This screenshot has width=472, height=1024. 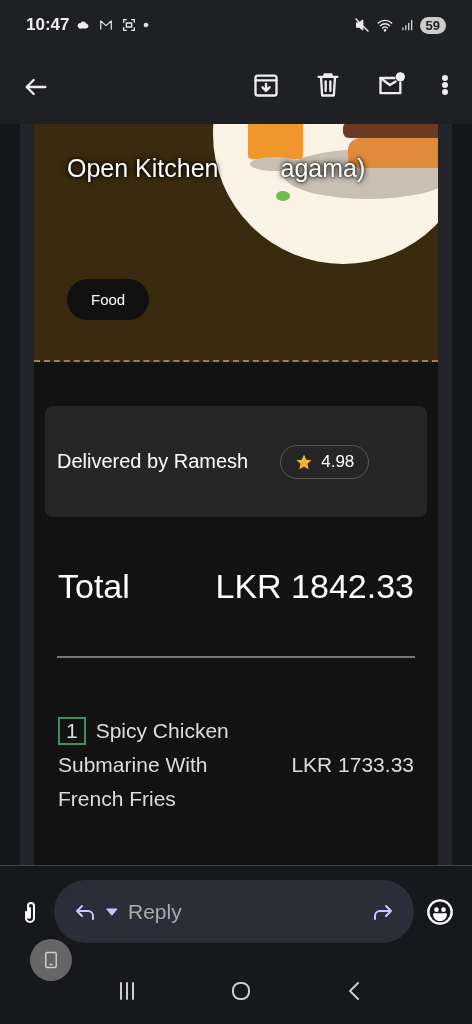 I want to click on item-name: 1 Spicy Chicken Submarine With French Fries, so click(x=144, y=764).